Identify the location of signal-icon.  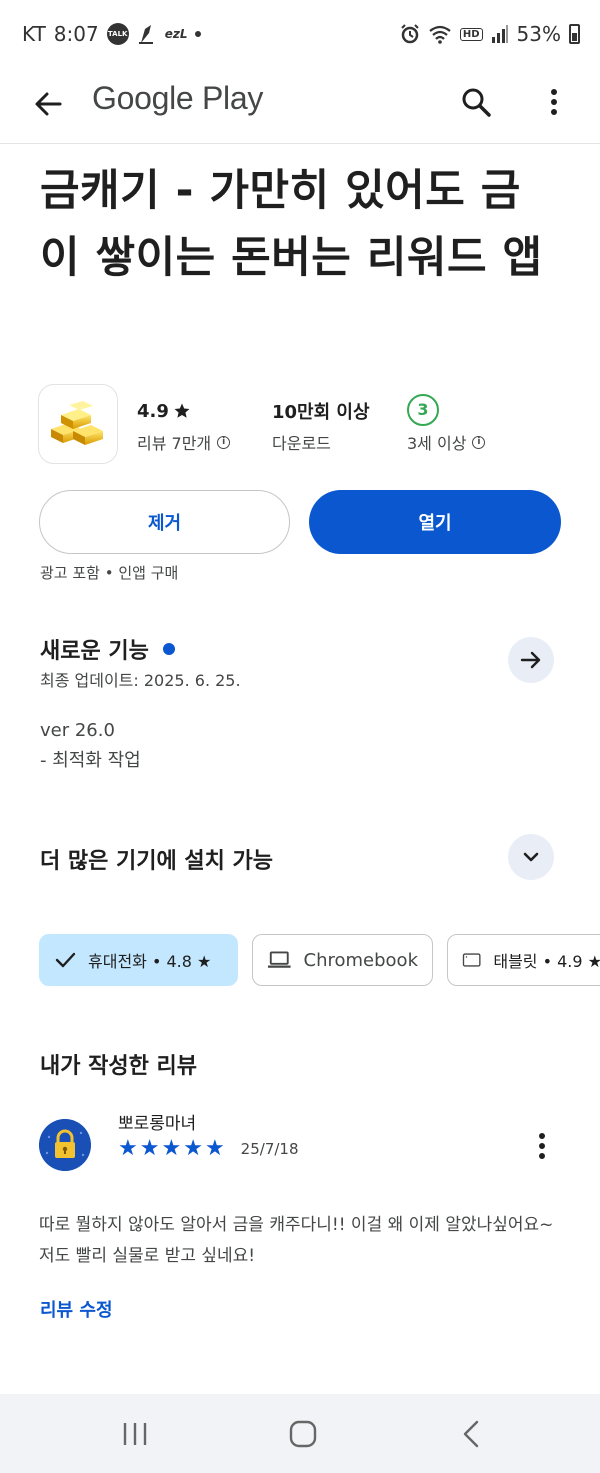
(499, 34).